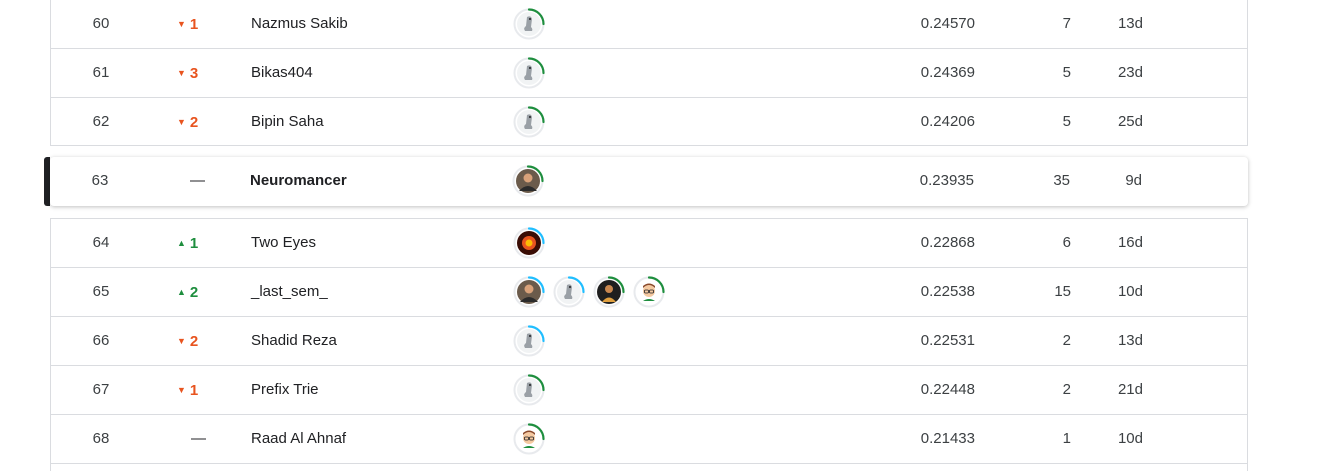 The image size is (1320, 471). Describe the element at coordinates (1062, 291) in the screenshot. I see `entries-count: 15` at that location.